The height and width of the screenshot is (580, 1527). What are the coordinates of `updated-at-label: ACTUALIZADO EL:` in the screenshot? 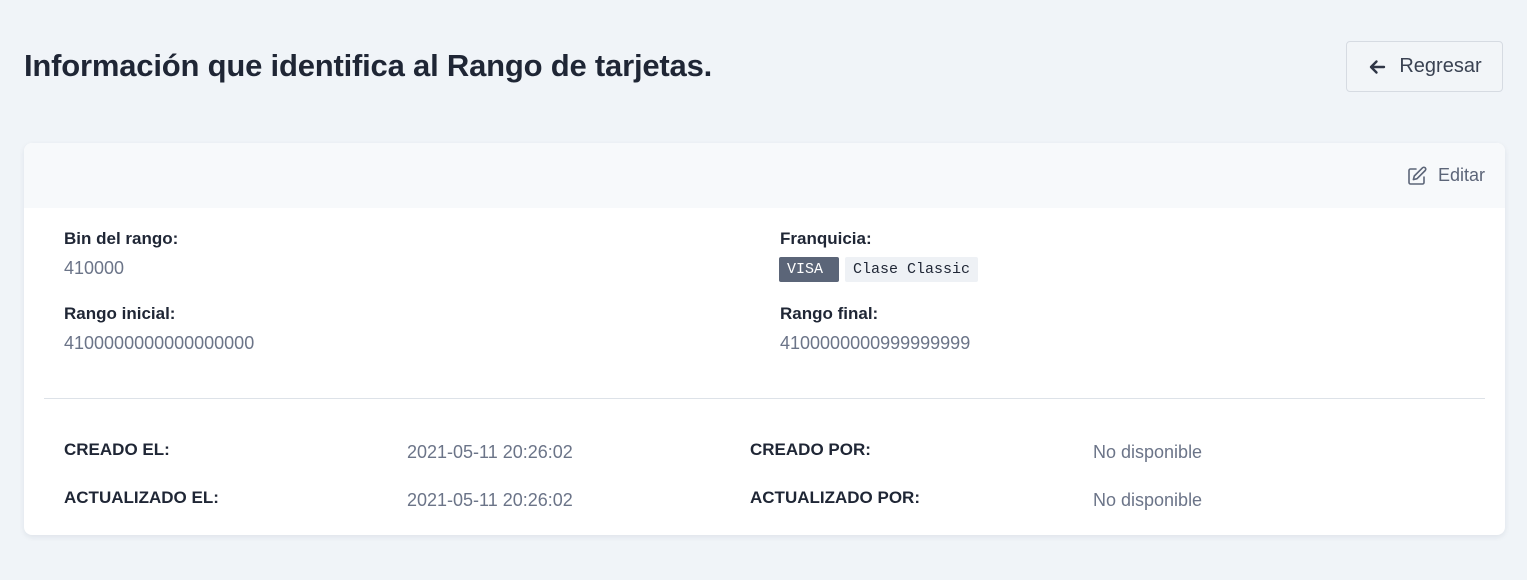 It's located at (141, 497).